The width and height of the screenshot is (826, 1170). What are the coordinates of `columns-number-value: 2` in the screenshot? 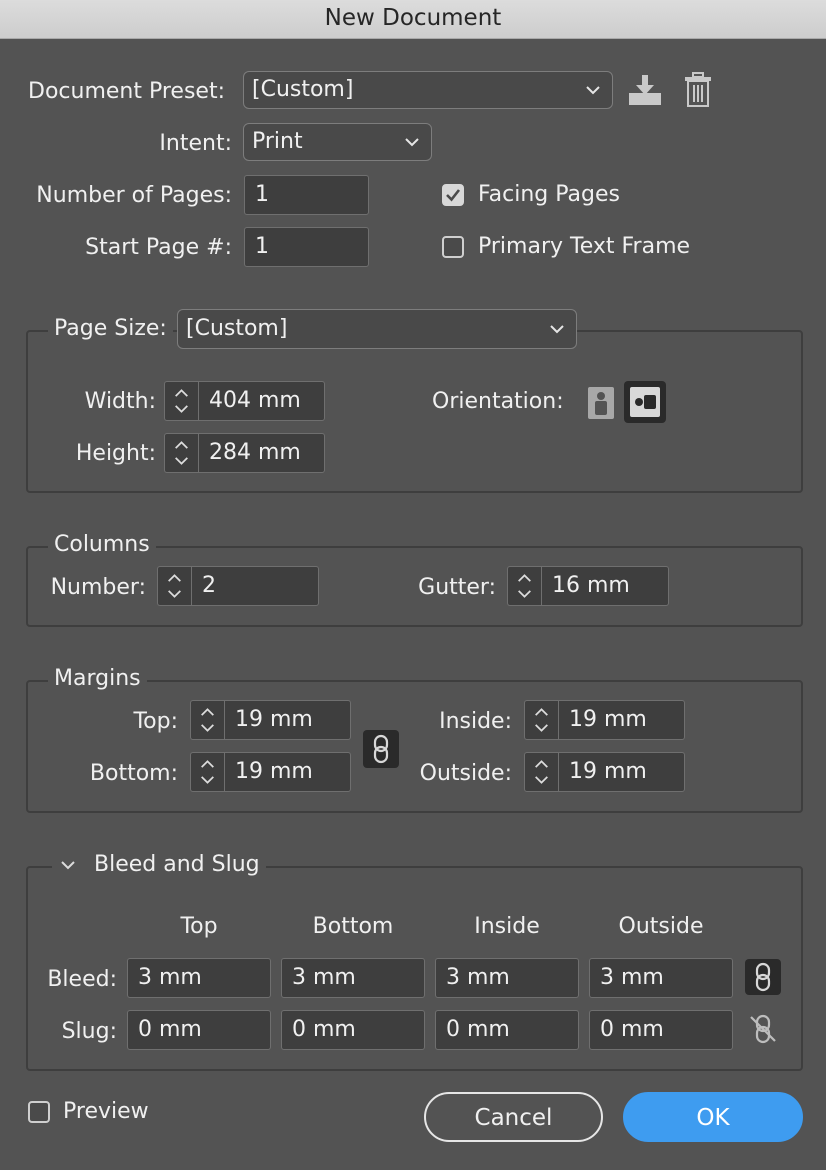 It's located at (209, 585).